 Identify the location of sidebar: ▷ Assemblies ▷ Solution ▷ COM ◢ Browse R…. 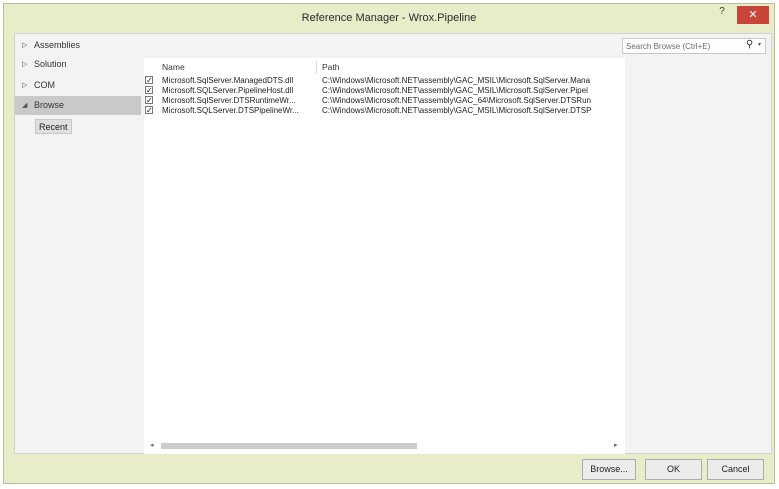
(79, 243).